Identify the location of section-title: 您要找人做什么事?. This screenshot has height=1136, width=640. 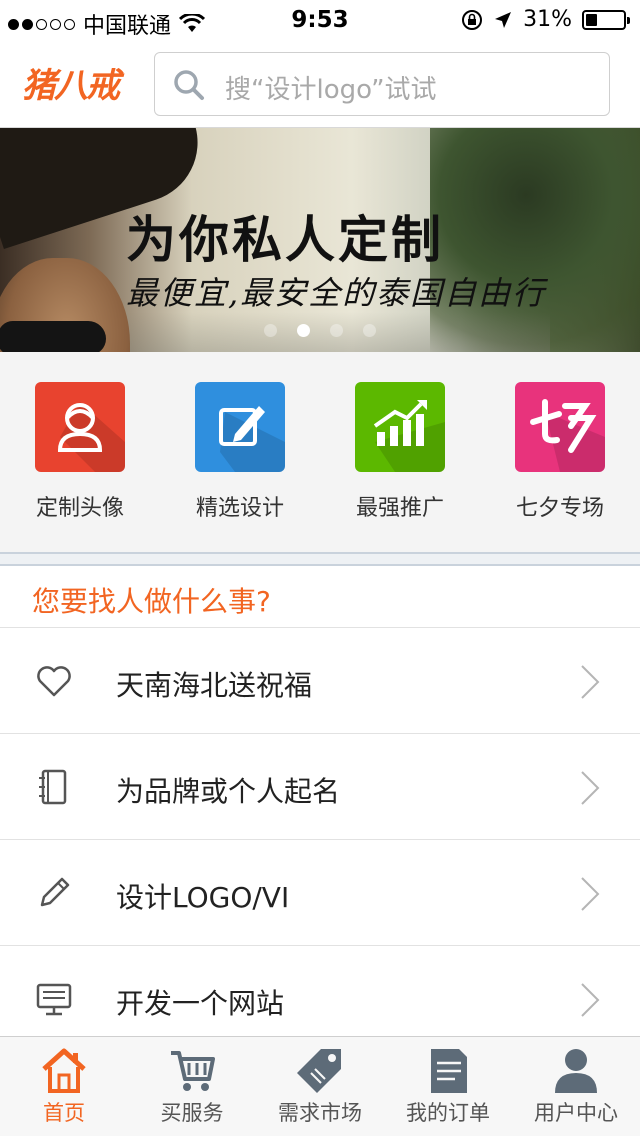
(151, 601).